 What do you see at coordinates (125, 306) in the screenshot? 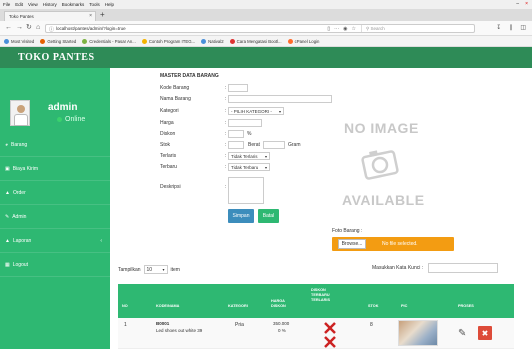
I see `th-no: NO` at bounding box center [125, 306].